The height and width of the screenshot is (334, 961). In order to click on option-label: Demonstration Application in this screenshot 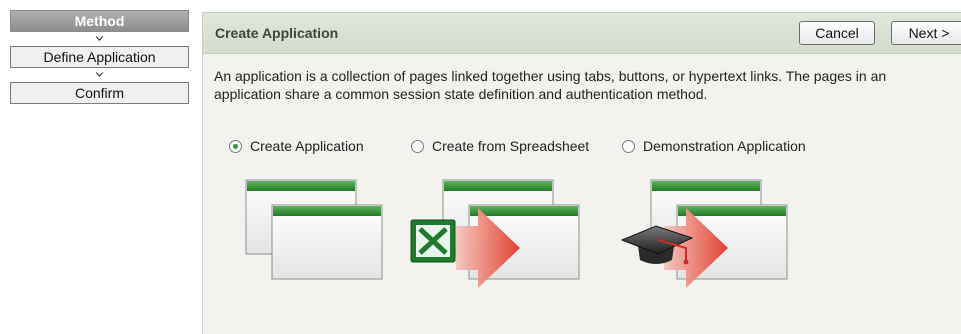, I will do `click(724, 146)`.